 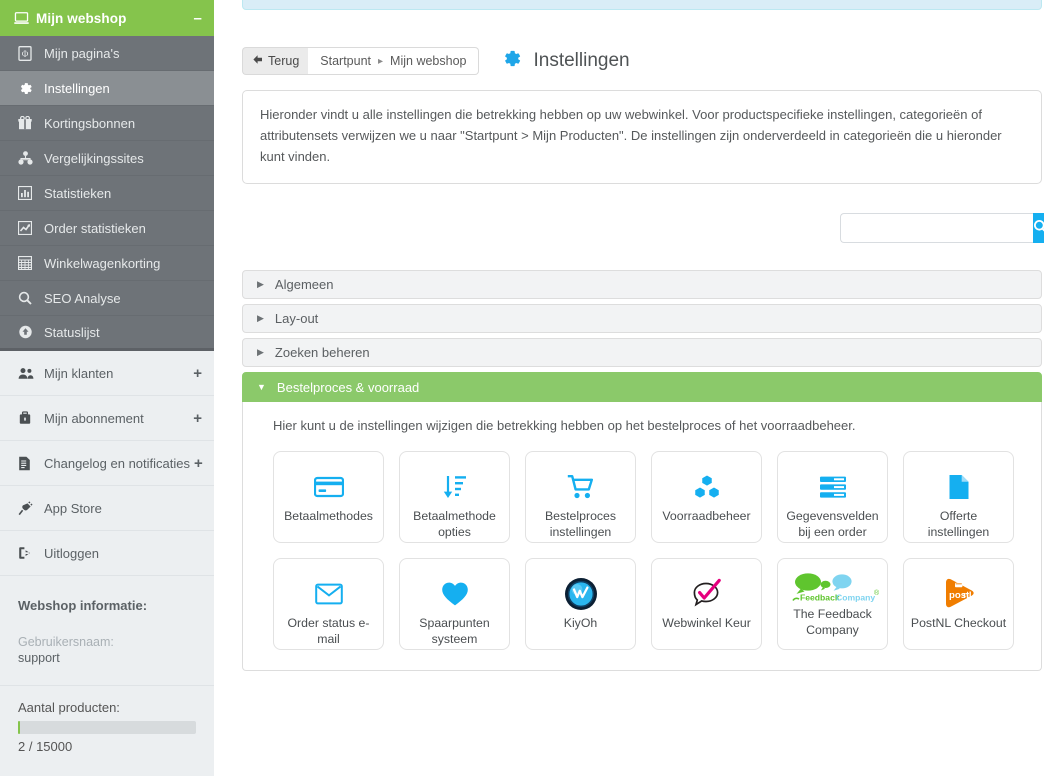 I want to click on sidebar-item-label: Statuslijst, so click(x=72, y=332).